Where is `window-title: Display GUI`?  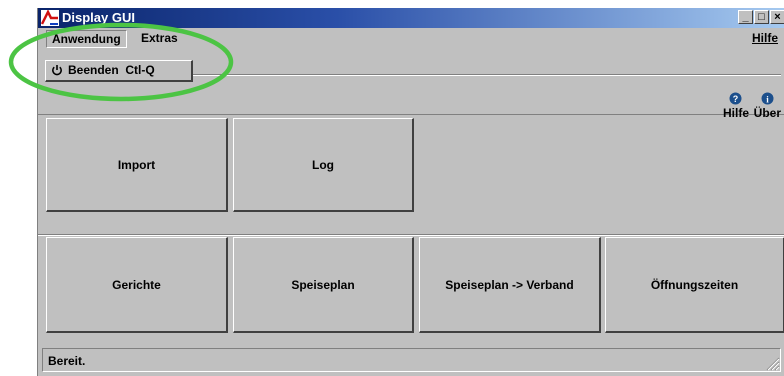
window-title: Display GUI is located at coordinates (98, 17).